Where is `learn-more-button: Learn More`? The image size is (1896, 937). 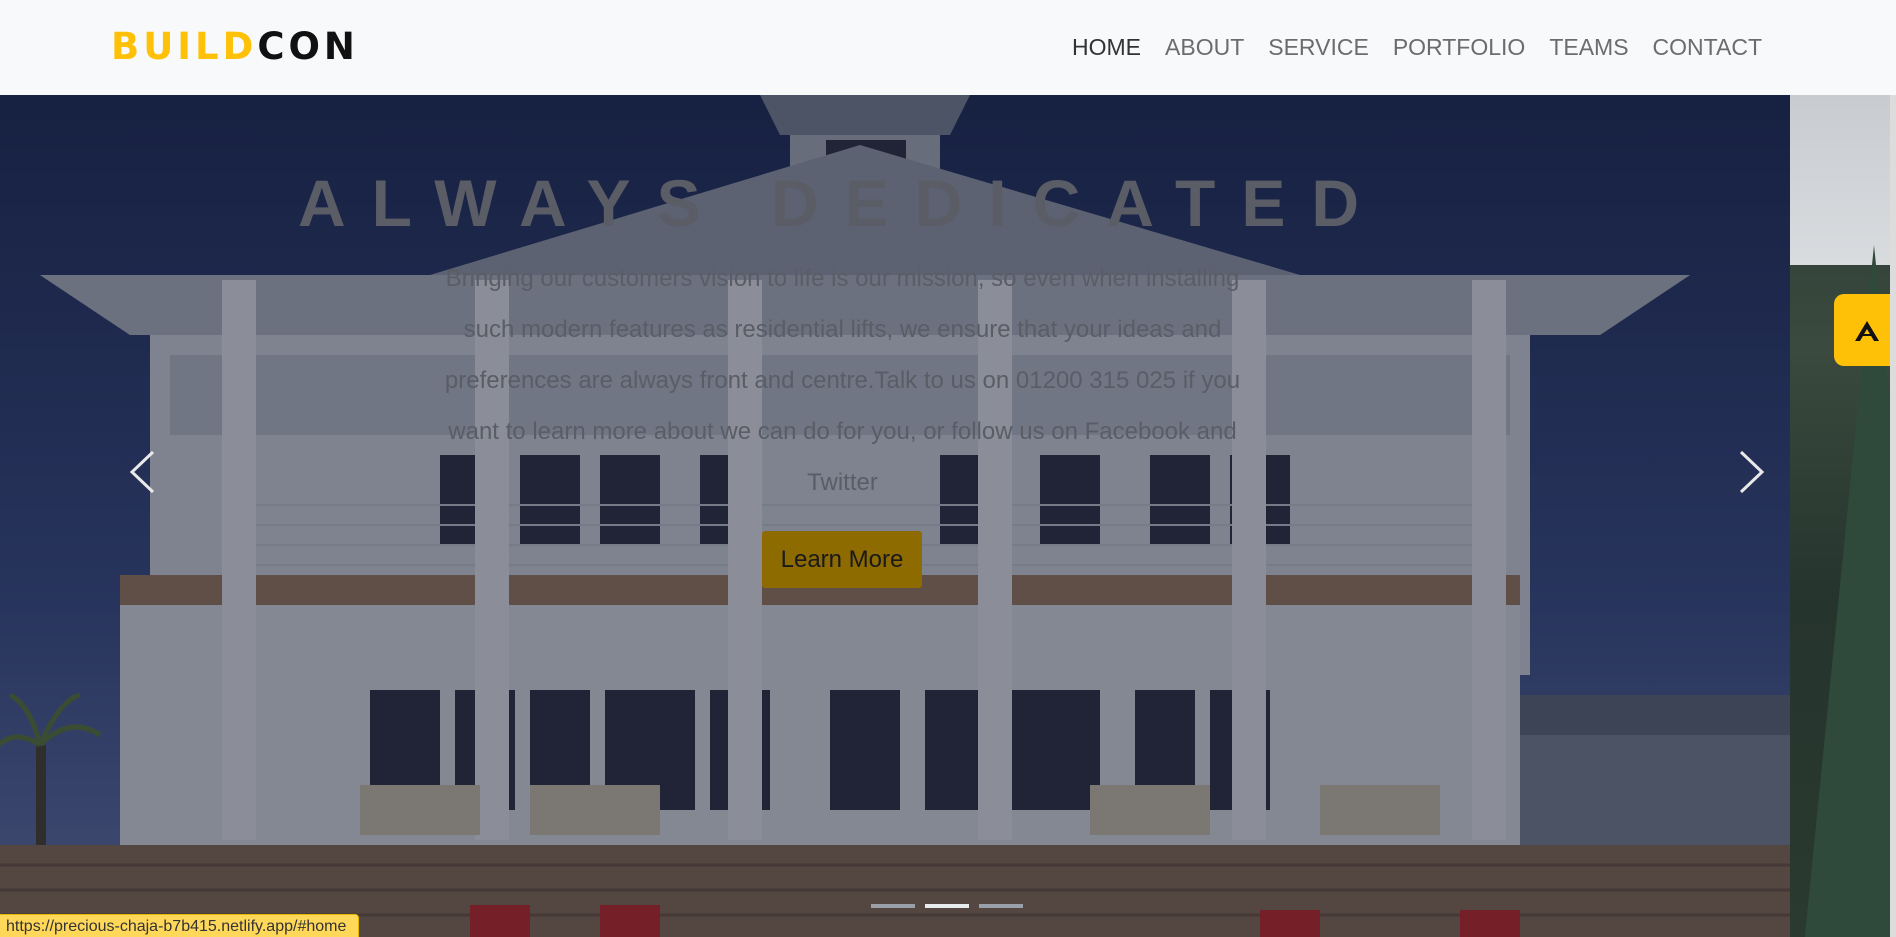
learn-more-button: Learn More is located at coordinates (842, 559).